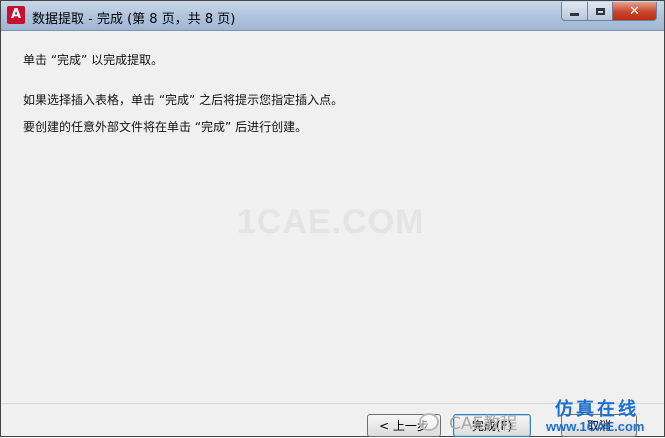 This screenshot has width=665, height=438. What do you see at coordinates (429, 422) in the screenshot?
I see `wechat-logo-icon` at bounding box center [429, 422].